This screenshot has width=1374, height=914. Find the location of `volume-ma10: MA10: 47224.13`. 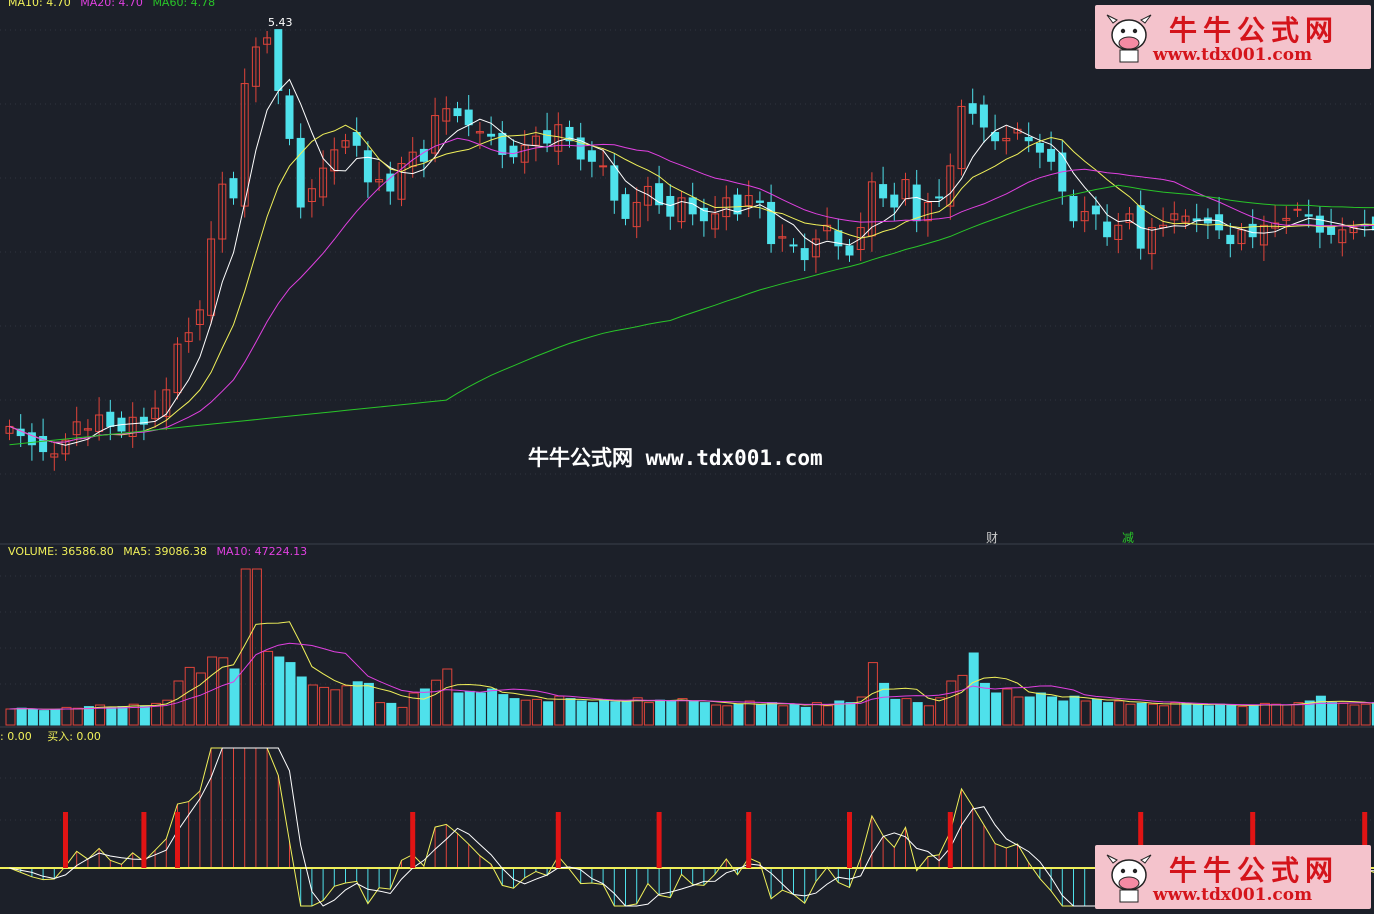

volume-ma10: MA10: 47224.13 is located at coordinates (262, 551).